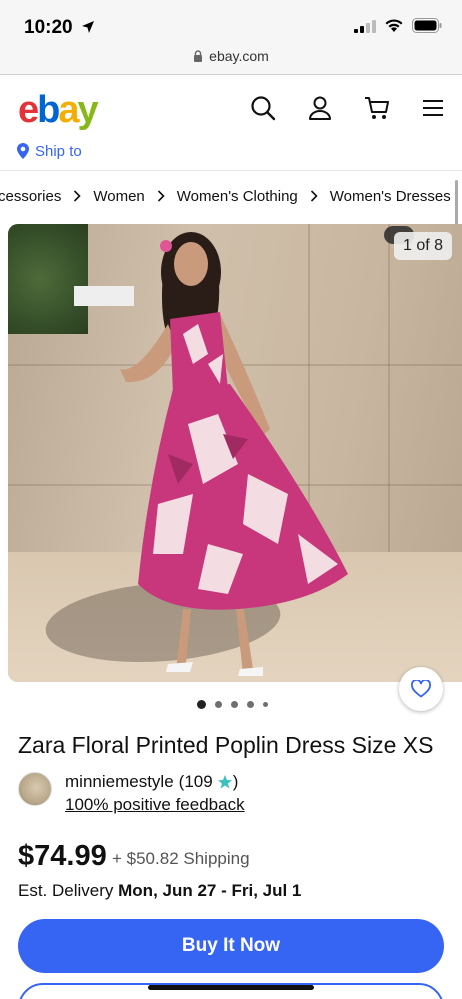  Describe the element at coordinates (390, 196) in the screenshot. I see `breadcrumb-item-womens-dresses: Women's Dresses` at that location.